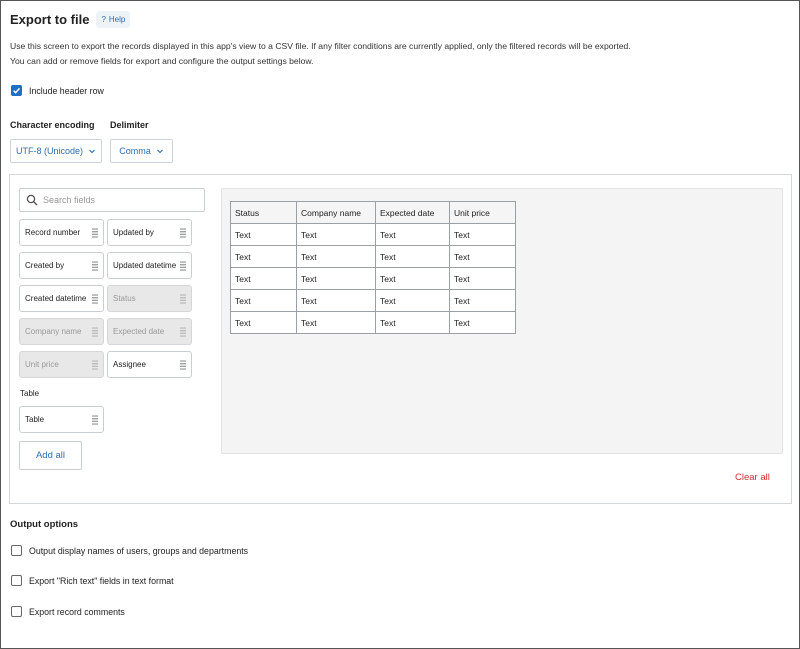 The width and height of the screenshot is (800, 649). I want to click on column-header-expected-date: Expected date, so click(412, 212).